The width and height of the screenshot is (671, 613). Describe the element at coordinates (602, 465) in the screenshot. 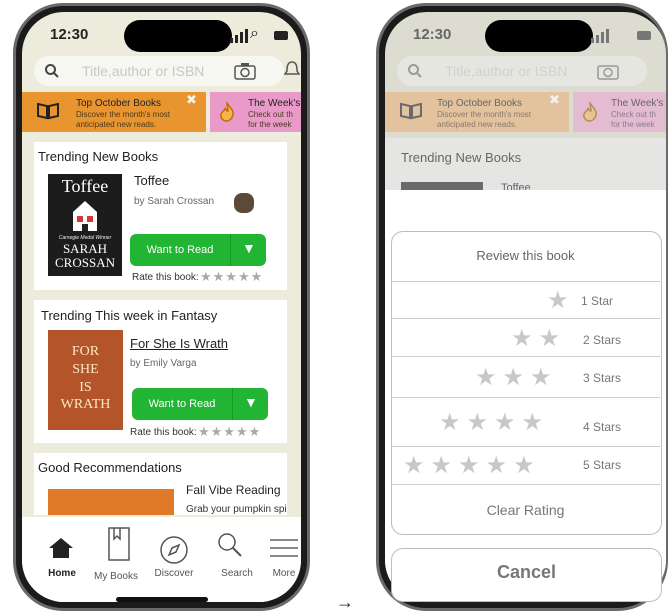

I see `rating-label: 5 Stars` at that location.